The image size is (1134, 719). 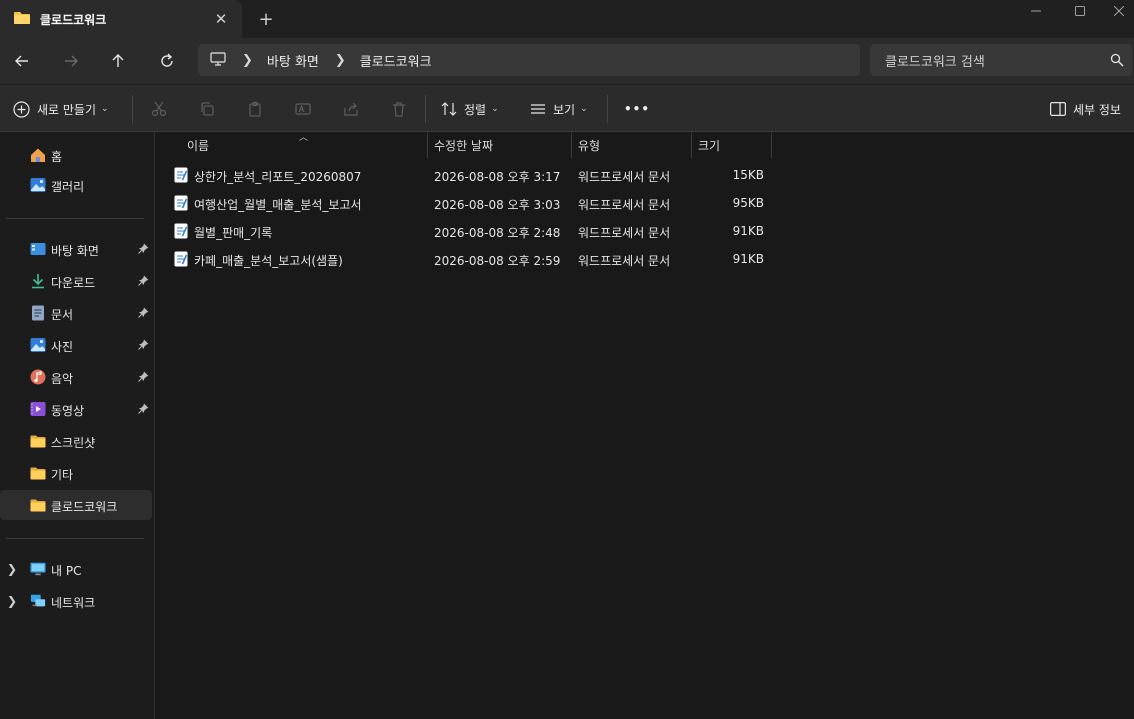 I want to click on view-list-icon, so click(x=538, y=109).